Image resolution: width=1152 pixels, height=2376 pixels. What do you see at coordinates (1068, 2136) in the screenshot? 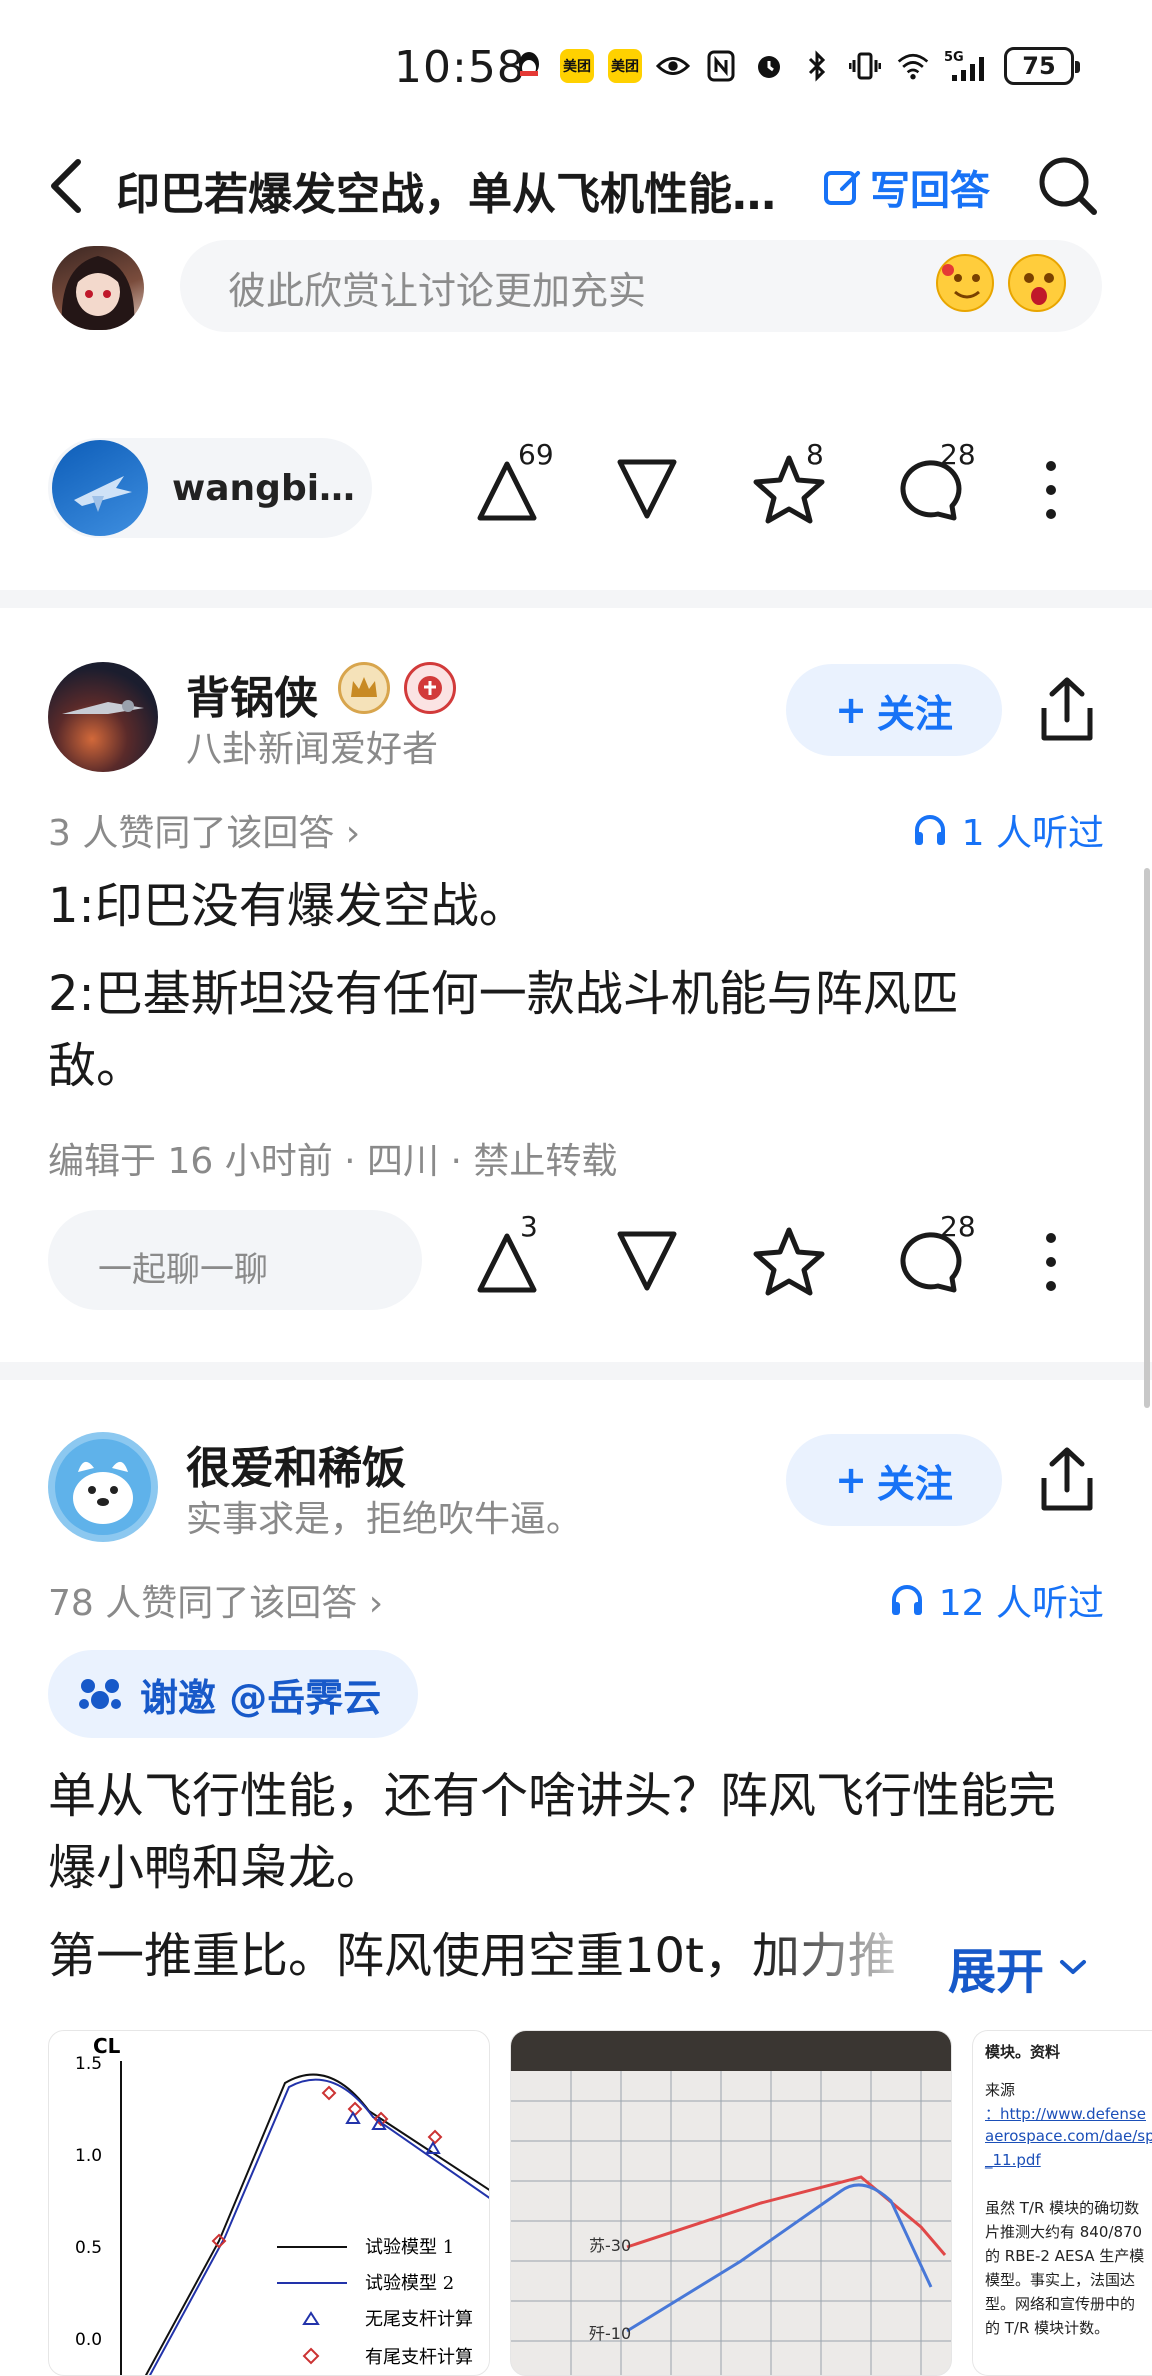
I see `doc-link: aerospace.com/dae/sp` at bounding box center [1068, 2136].